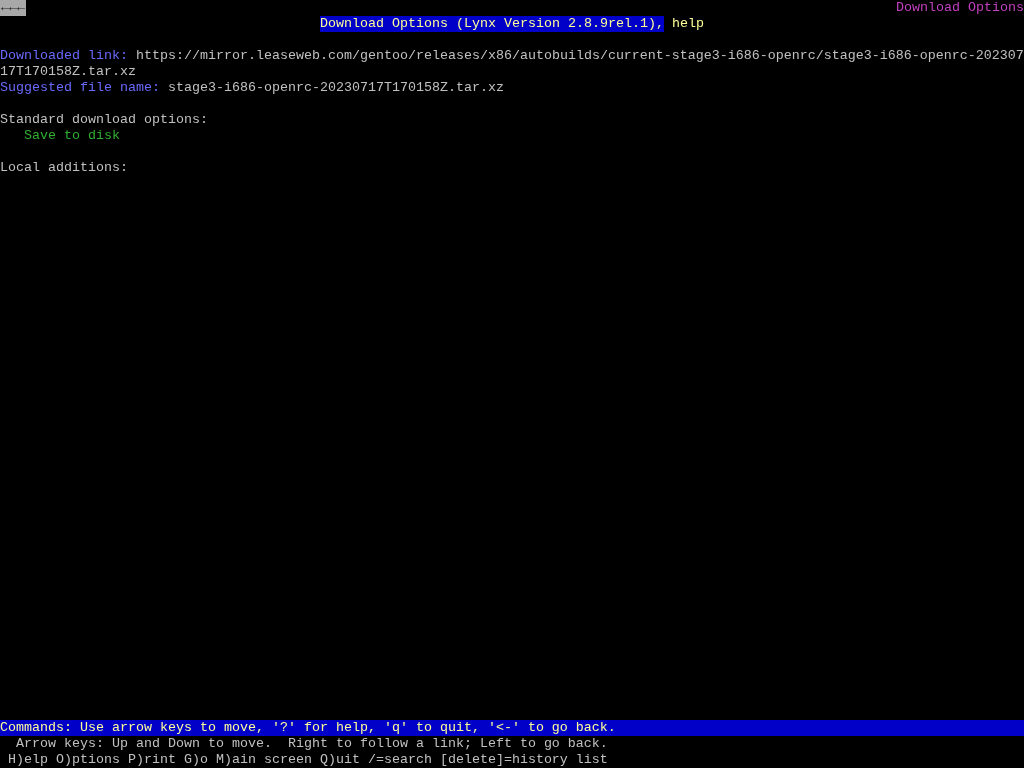 Image resolution: width=1024 pixels, height=768 pixels. What do you see at coordinates (104, 119) in the screenshot?
I see `section-heading: Standard download options:` at bounding box center [104, 119].